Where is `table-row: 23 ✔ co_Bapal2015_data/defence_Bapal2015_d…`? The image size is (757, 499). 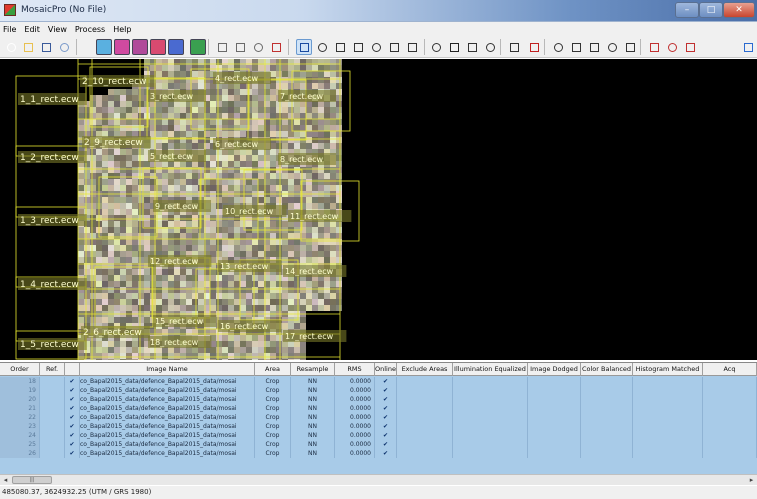
table-row: 23 ✔ co_Bapal2015_data/defence_Bapal2015_d… is located at coordinates (378, 426).